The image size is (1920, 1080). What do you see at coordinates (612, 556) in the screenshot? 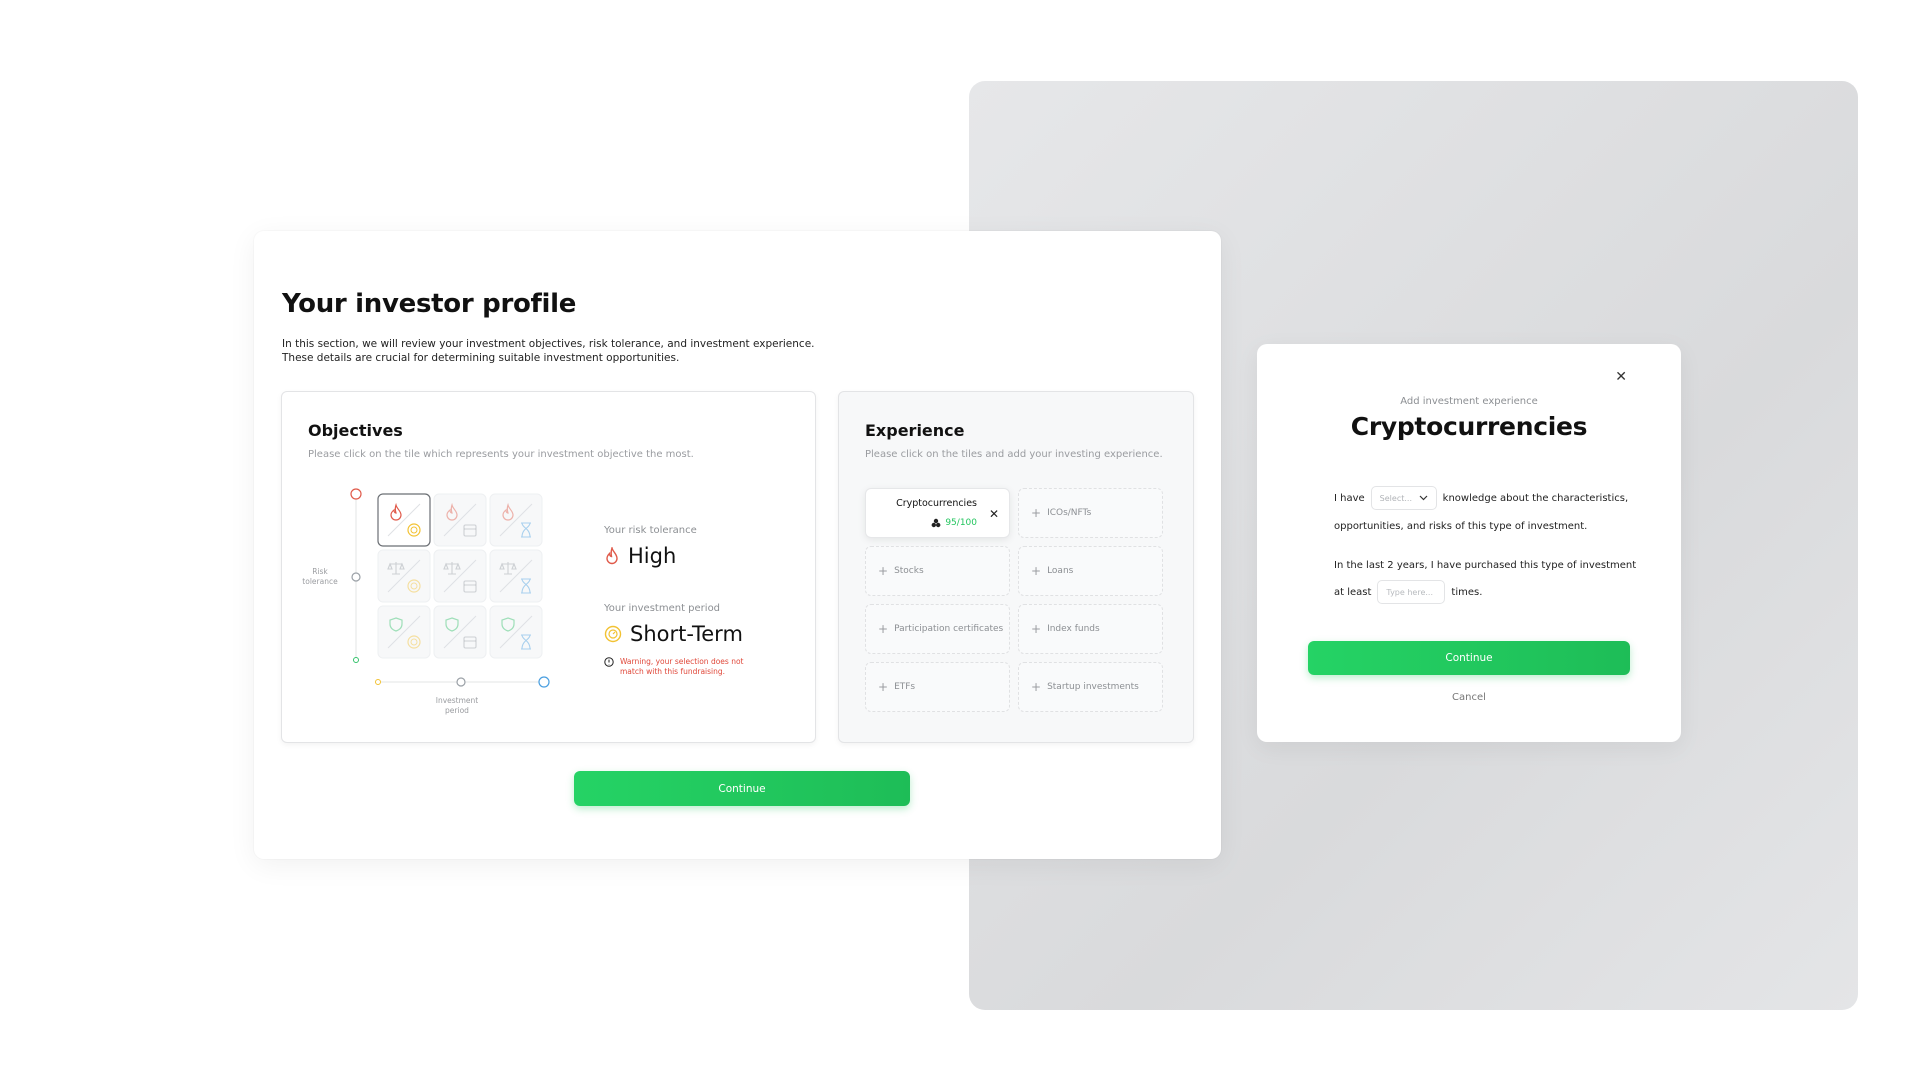
I see `flame-icon` at bounding box center [612, 556].